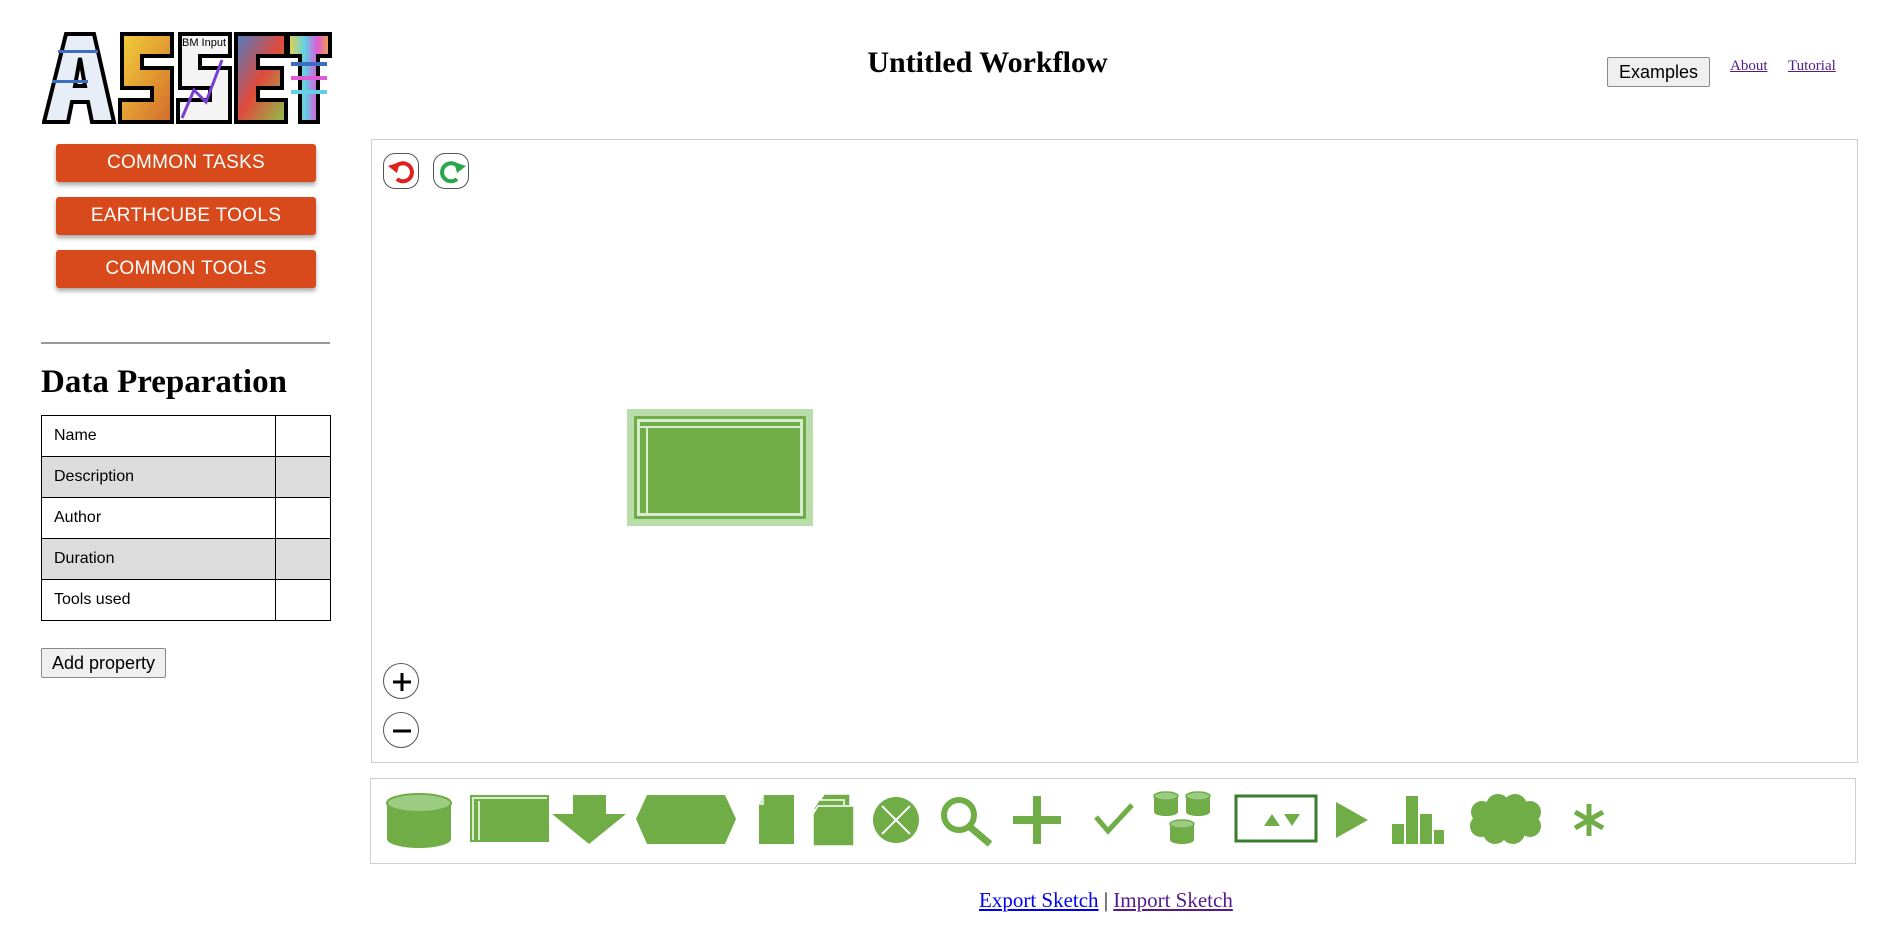 This screenshot has height=928, width=1880. Describe the element at coordinates (1182, 817) in the screenshot. I see `databases-icon` at that location.